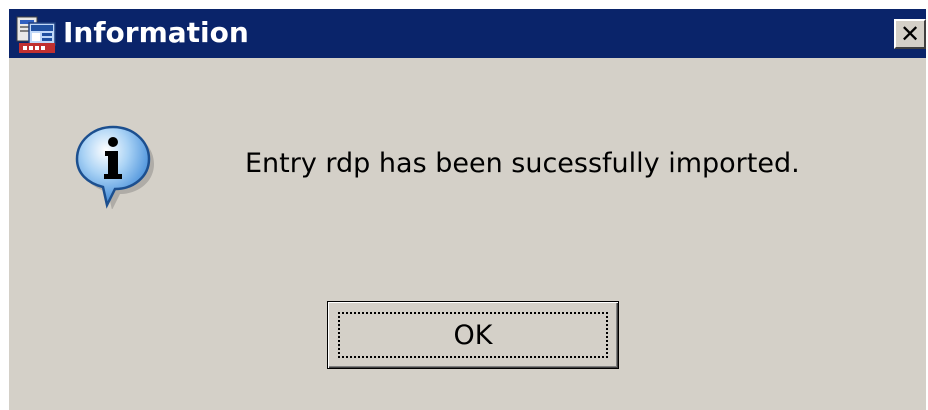  Describe the element at coordinates (156, 32) in the screenshot. I see `window-title: Information` at that location.